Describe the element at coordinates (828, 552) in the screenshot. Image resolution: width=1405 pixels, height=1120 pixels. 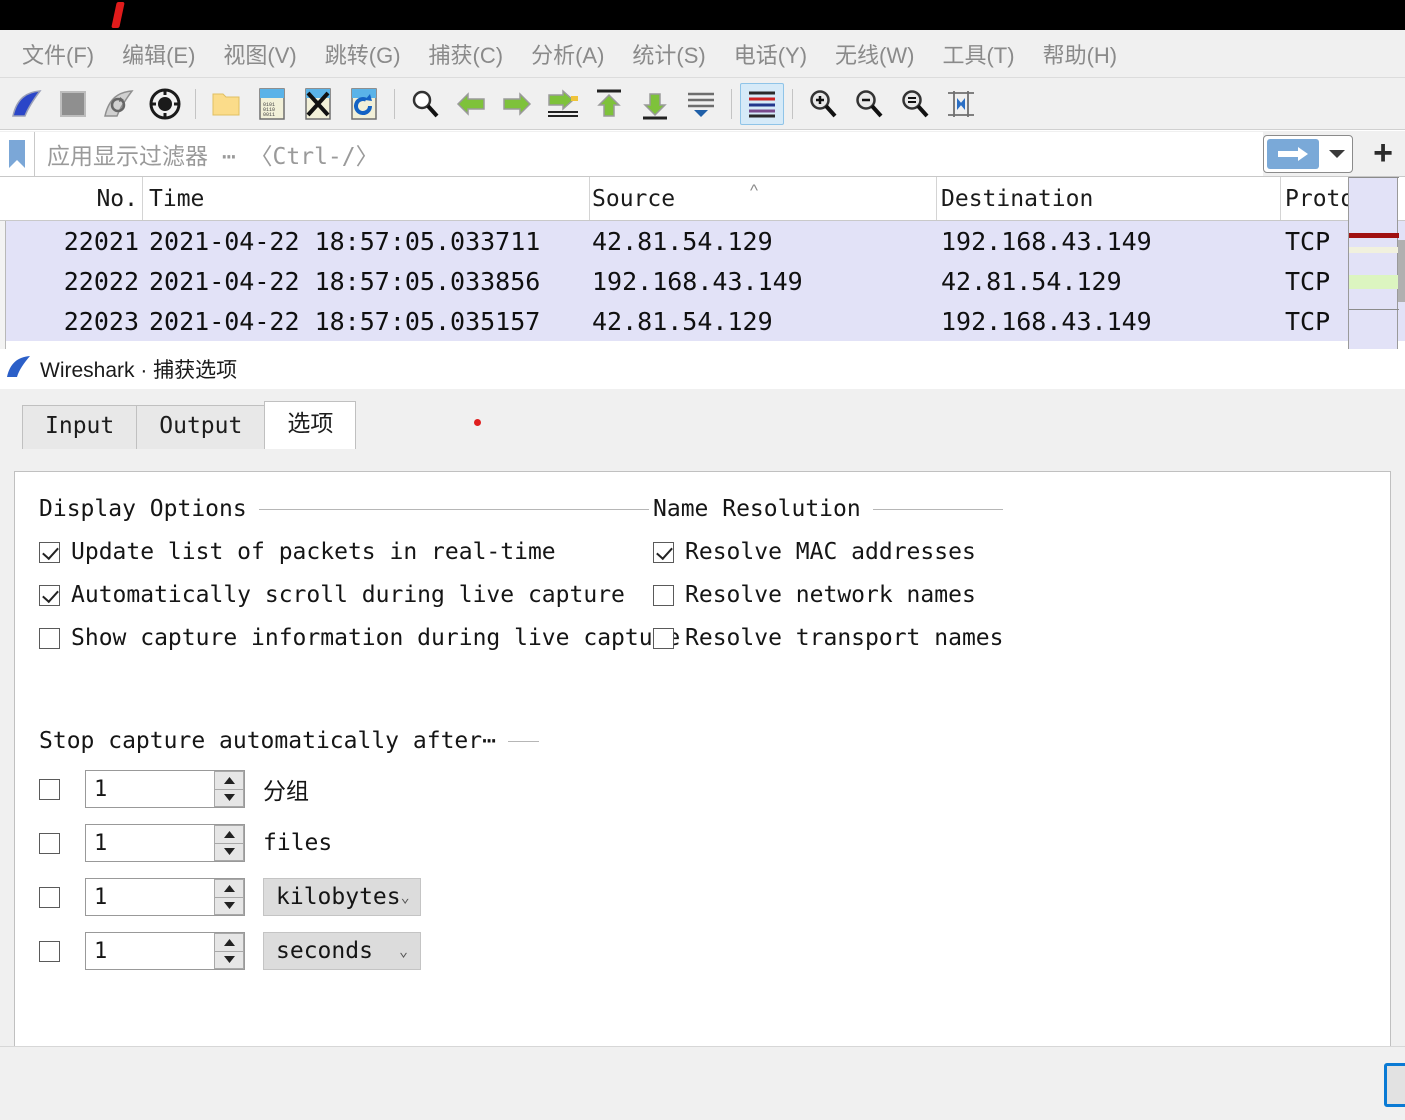
I see `checkbox-resolve-mac: Resolve MAC addresses` at that location.